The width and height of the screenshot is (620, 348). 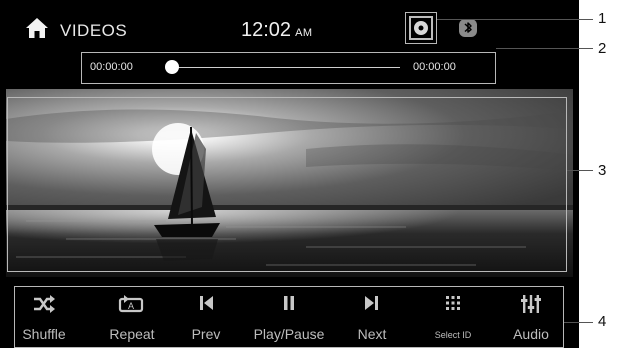 I want to click on callout-number-1: 1, so click(x=602, y=18).